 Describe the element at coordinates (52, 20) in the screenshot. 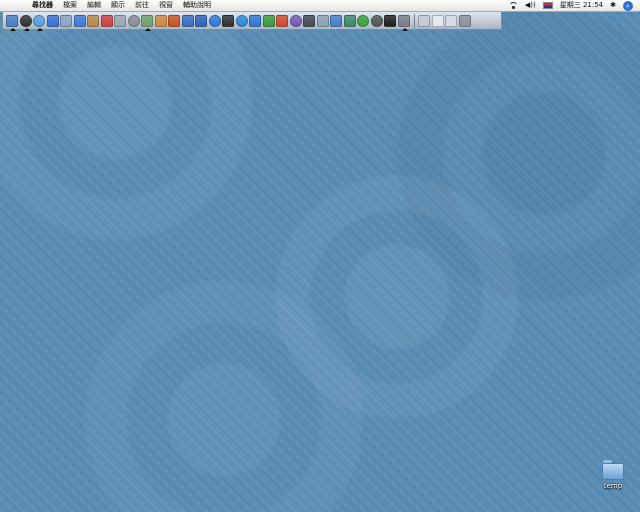

I see `ichat-icon` at that location.